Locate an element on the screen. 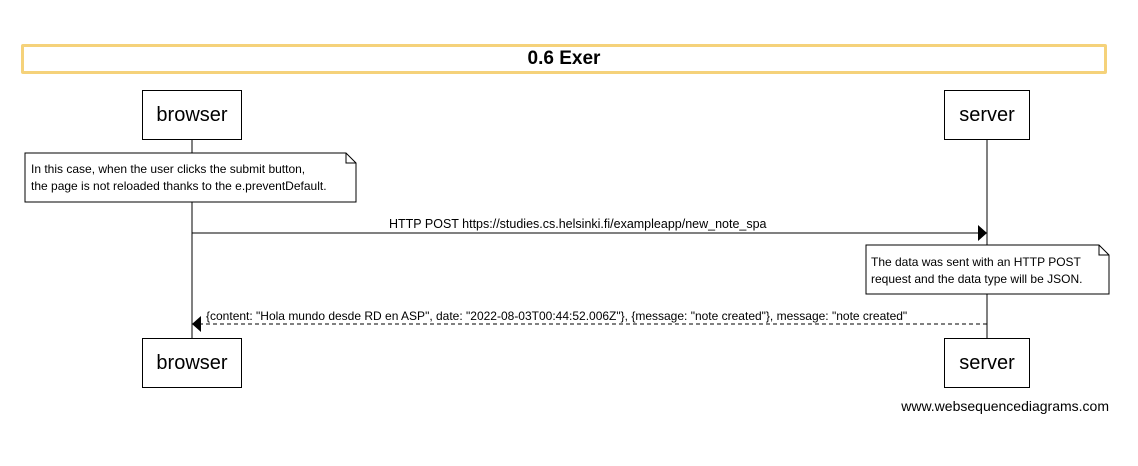 The height and width of the screenshot is (466, 1138). participant-server-bottom: server is located at coordinates (987, 363).